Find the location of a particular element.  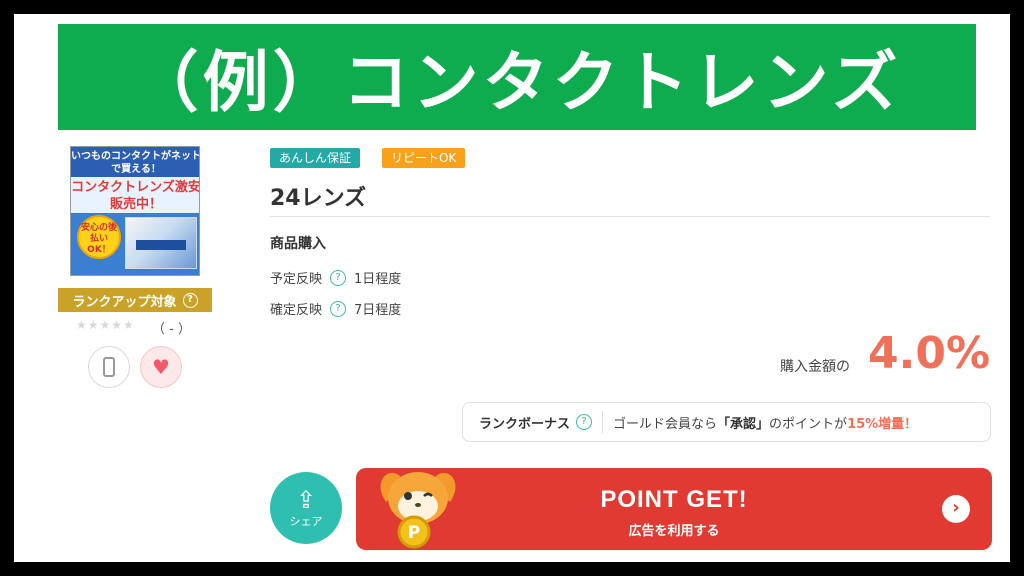

thumbnail-seal: 安心の後払いOK！ is located at coordinates (99, 237).